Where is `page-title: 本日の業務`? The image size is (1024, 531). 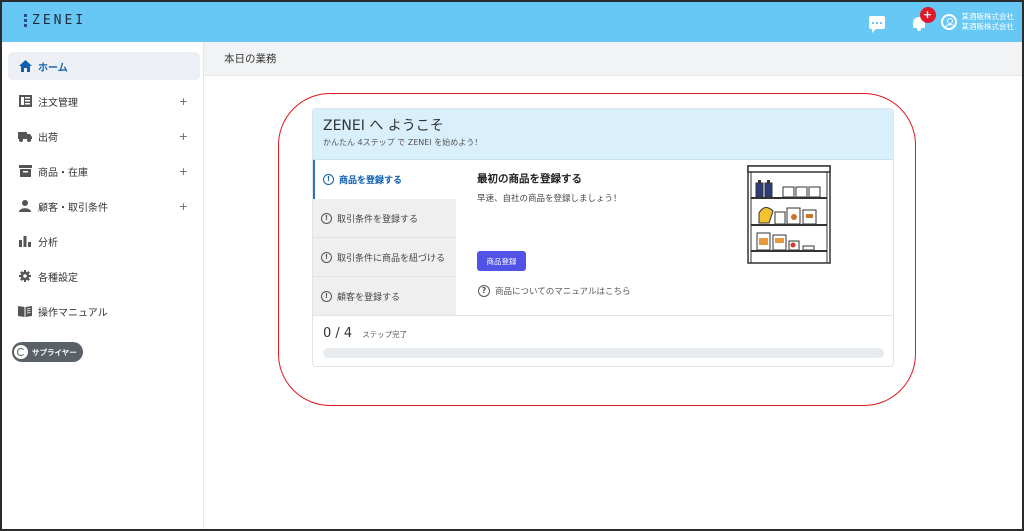 page-title: 本日の業務 is located at coordinates (613, 59).